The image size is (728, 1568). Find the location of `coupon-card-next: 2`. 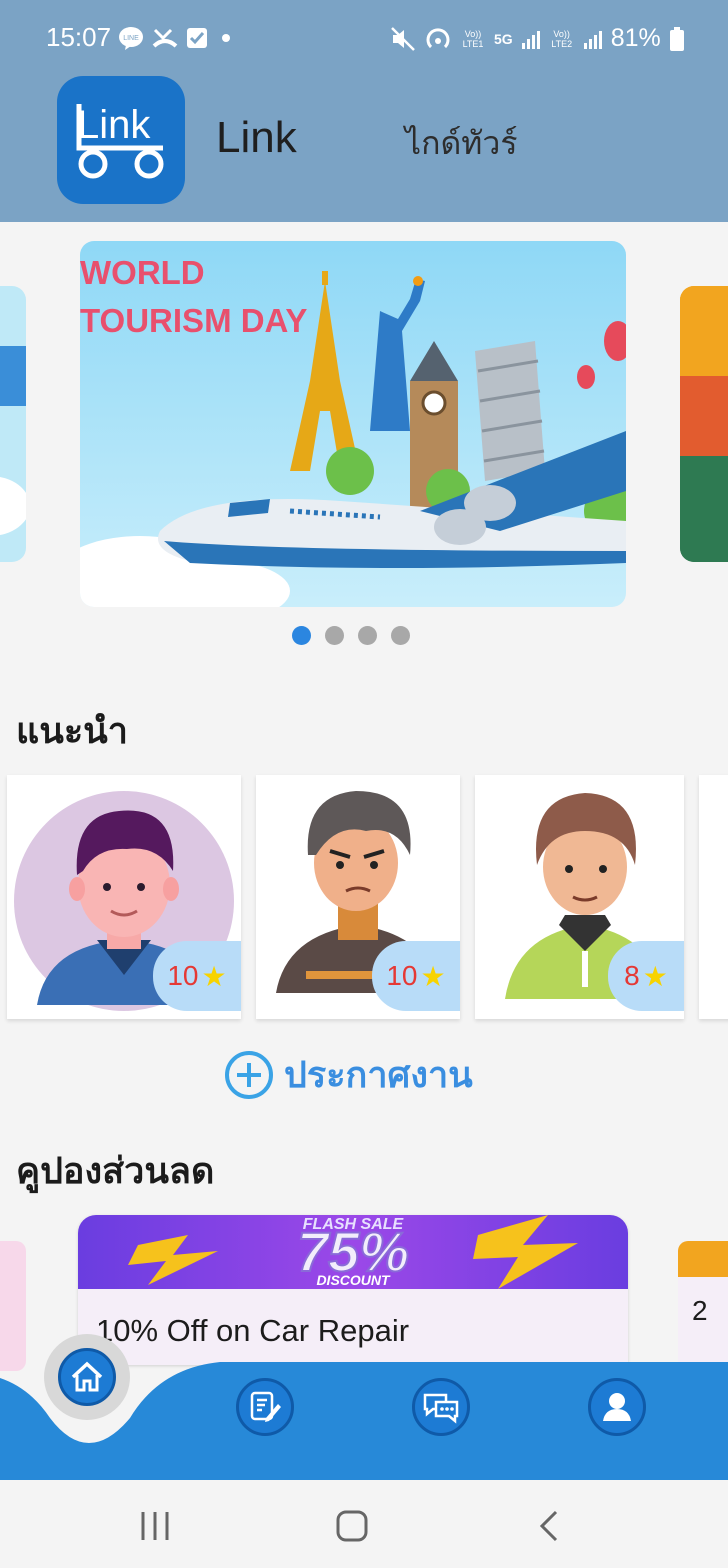

coupon-card-next: 2 is located at coordinates (703, 1306).